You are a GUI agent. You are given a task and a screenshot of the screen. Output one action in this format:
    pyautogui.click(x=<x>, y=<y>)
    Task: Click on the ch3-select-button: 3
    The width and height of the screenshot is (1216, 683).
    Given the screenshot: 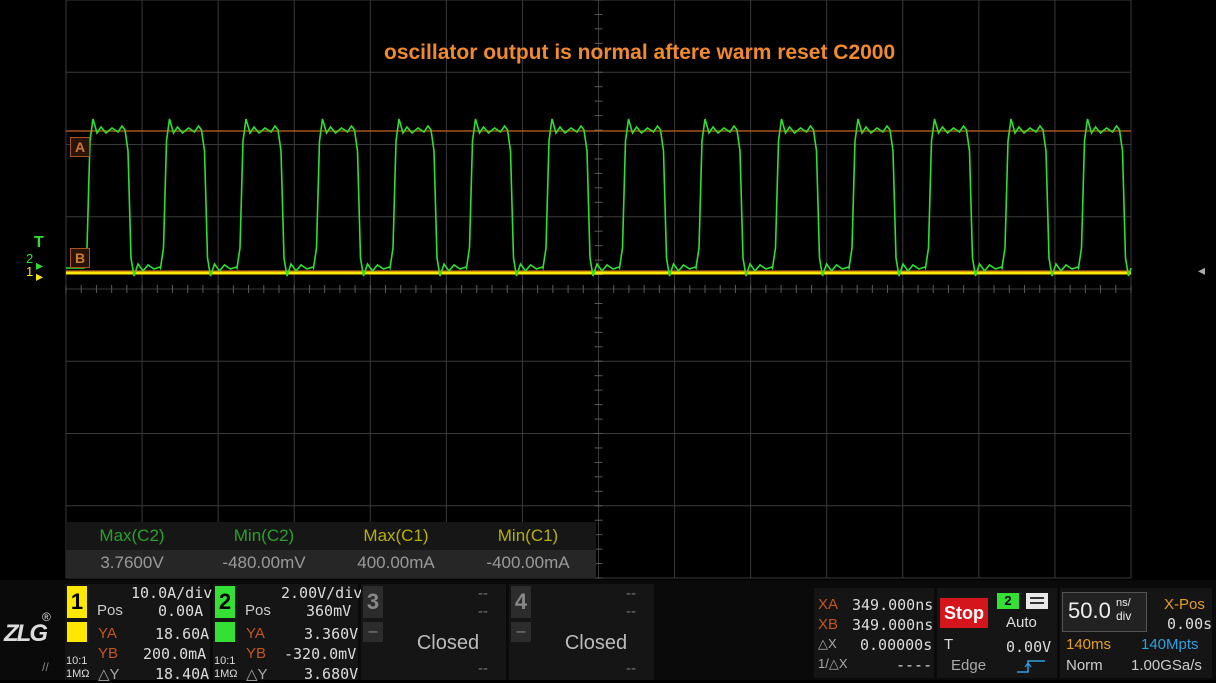 What is the action you would take?
    pyautogui.click(x=373, y=602)
    